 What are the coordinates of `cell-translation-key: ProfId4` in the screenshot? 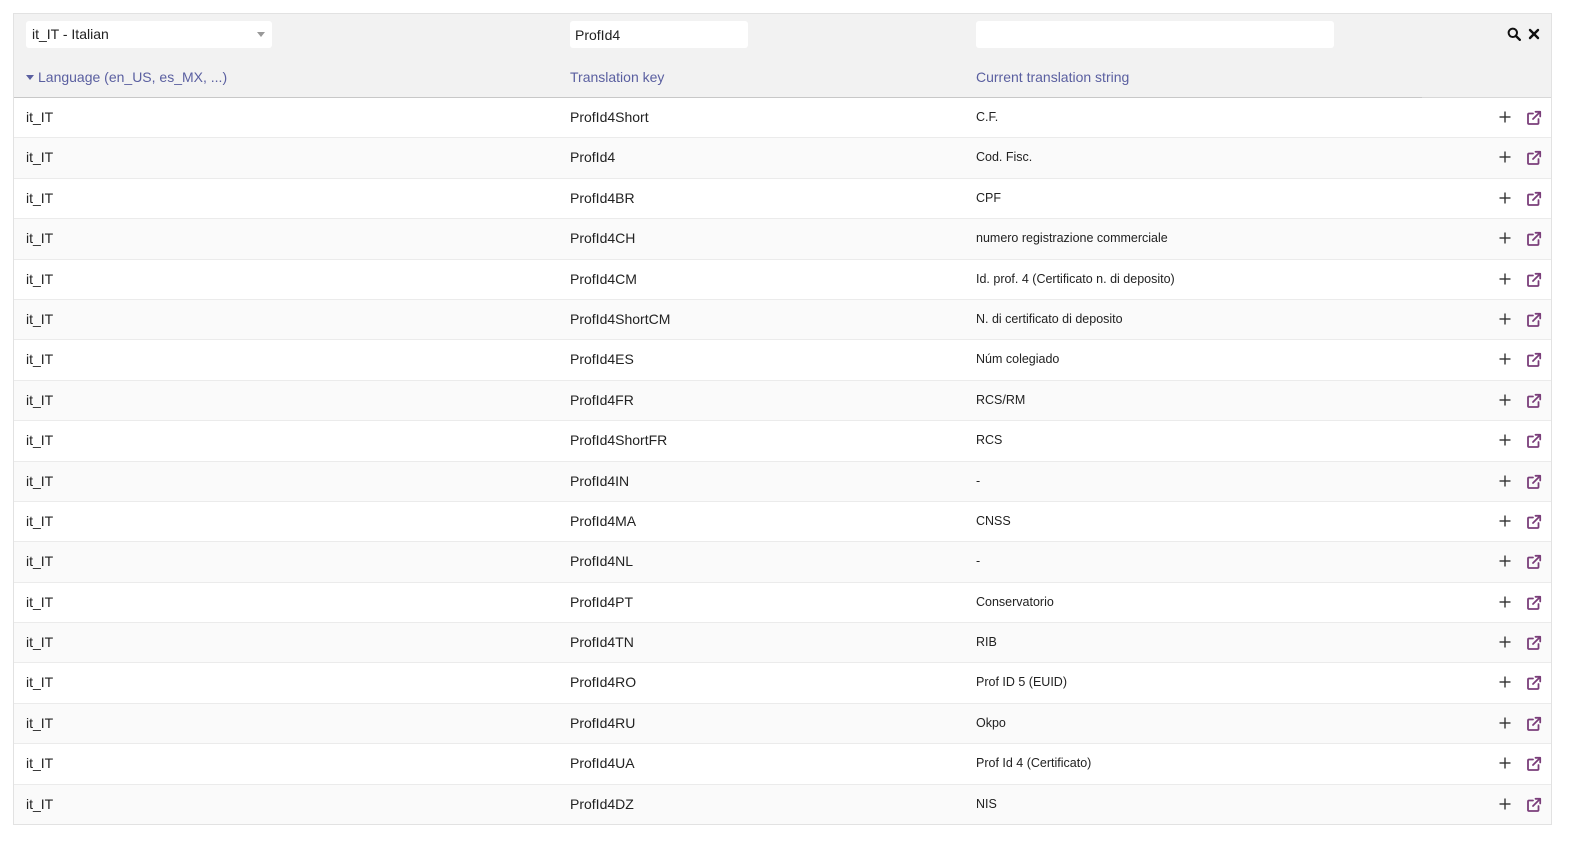 It's located at (593, 157).